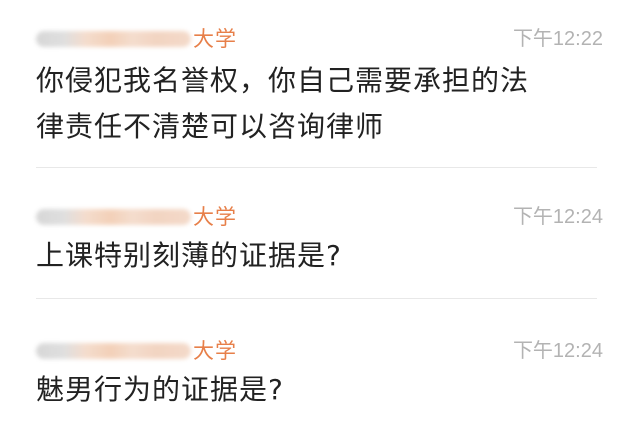 The width and height of the screenshot is (633, 422). What do you see at coordinates (189, 255) in the screenshot?
I see `comment-text: 上课特别刻薄的证据是?` at bounding box center [189, 255].